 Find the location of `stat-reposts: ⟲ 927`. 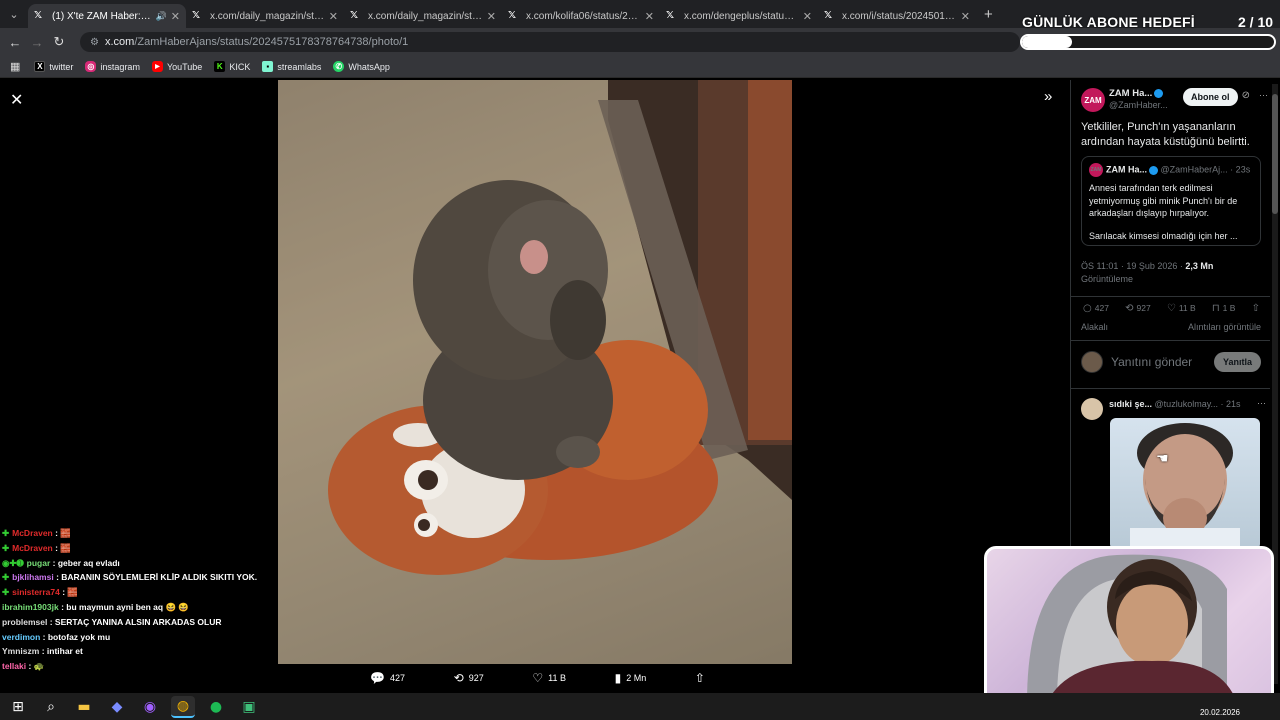

stat-reposts: ⟲ 927 is located at coordinates (1138, 308).